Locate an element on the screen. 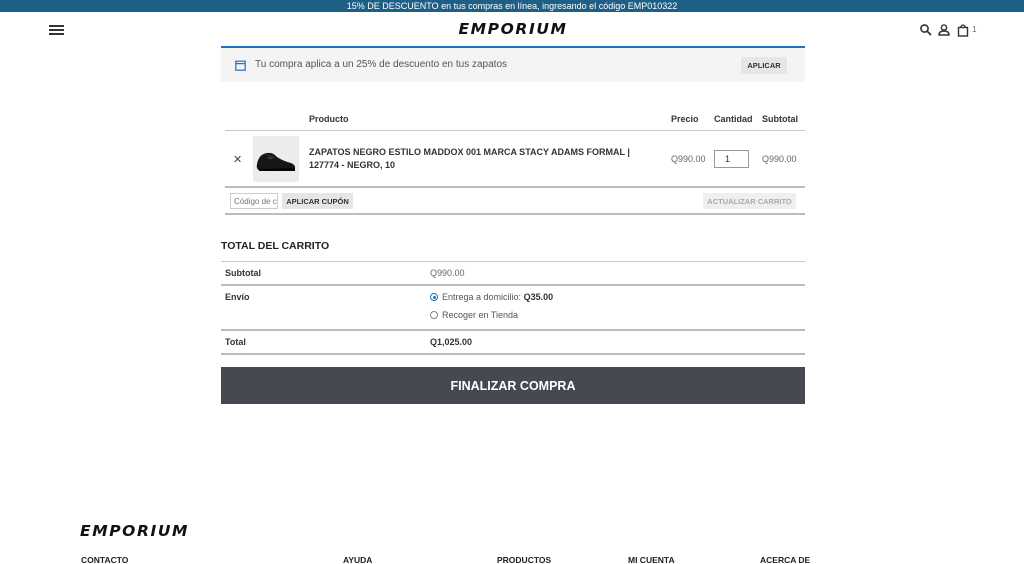 Image resolution: width=1024 pixels, height=564 pixels. shipping-option-delivery: Entrega a domicilio: Q35.00 is located at coordinates (491, 297).